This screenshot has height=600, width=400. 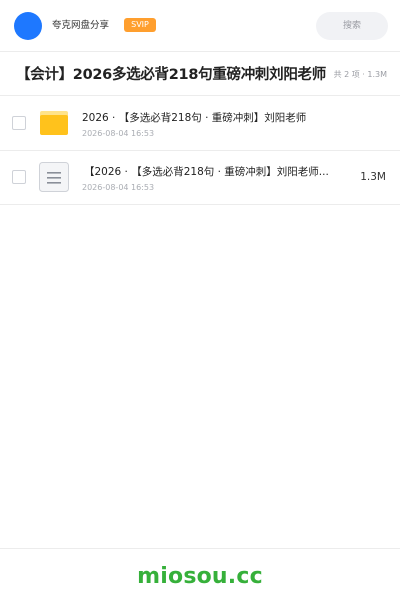 What do you see at coordinates (200, 577) in the screenshot?
I see `site-brand: miosou.cc` at bounding box center [200, 577].